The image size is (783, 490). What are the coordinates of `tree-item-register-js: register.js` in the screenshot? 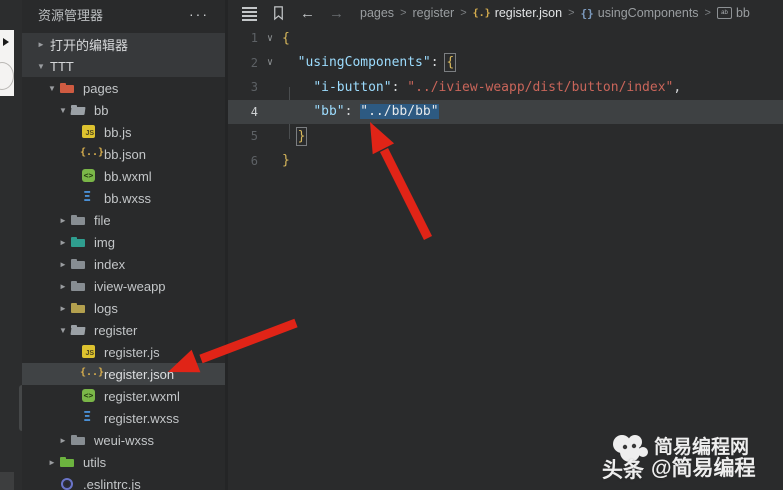 It's located at (123, 352).